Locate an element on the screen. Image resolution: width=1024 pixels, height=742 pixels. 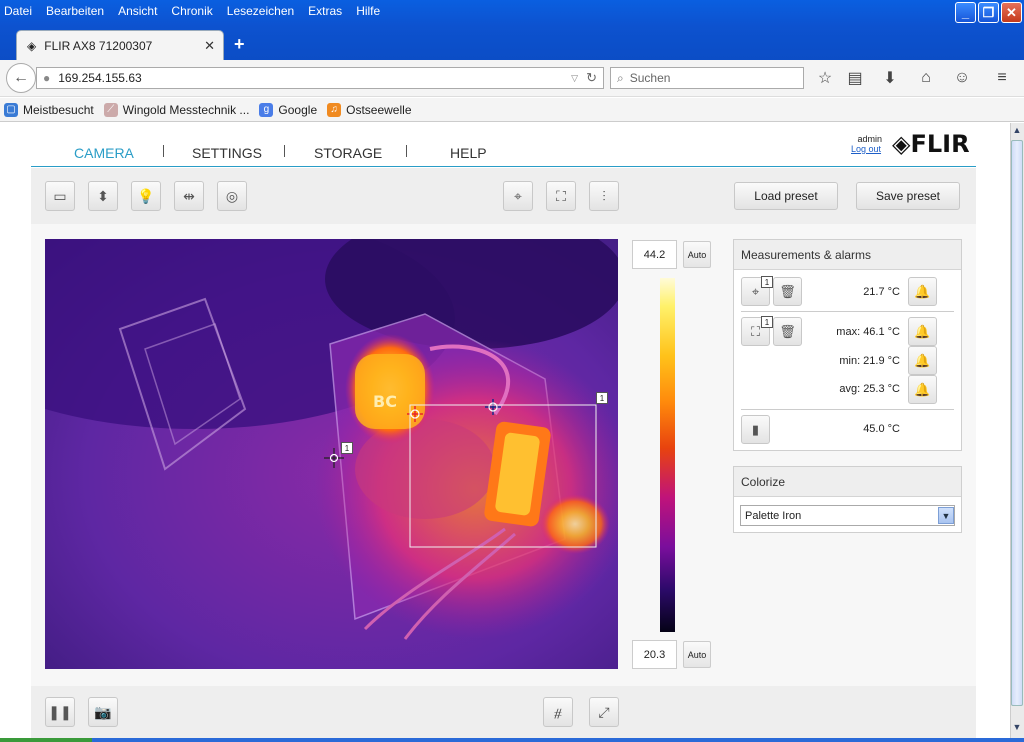
minimize-button: _ is located at coordinates (965, 12).